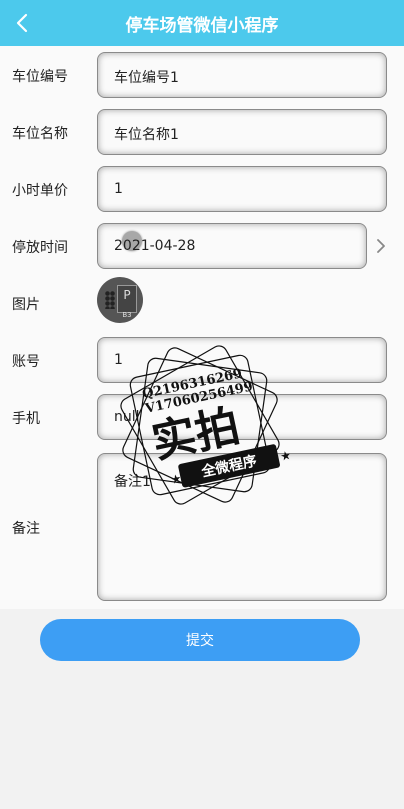 Image resolution: width=404 pixels, height=809 pixels. Describe the element at coordinates (242, 132) in the screenshot. I see `space-name-field: 车位名称1` at that location.